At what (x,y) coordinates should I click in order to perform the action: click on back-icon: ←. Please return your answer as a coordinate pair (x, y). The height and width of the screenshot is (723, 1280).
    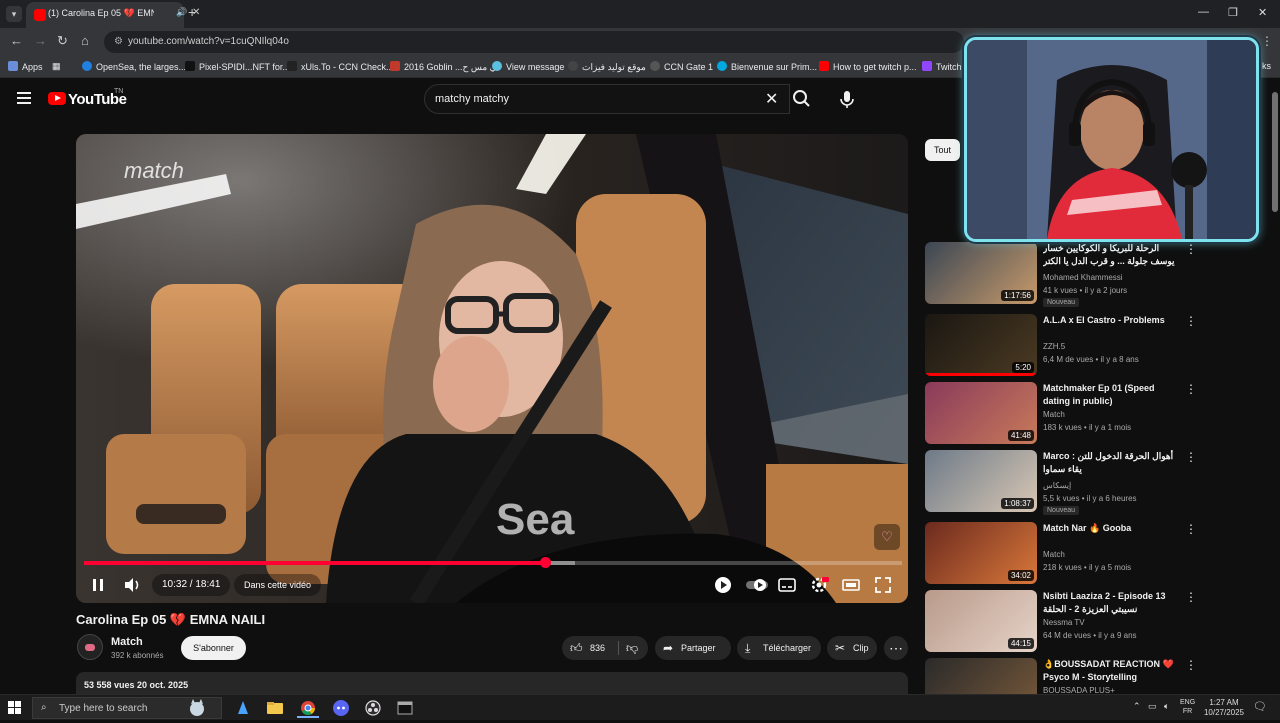
    Looking at the image, I should click on (16, 41).